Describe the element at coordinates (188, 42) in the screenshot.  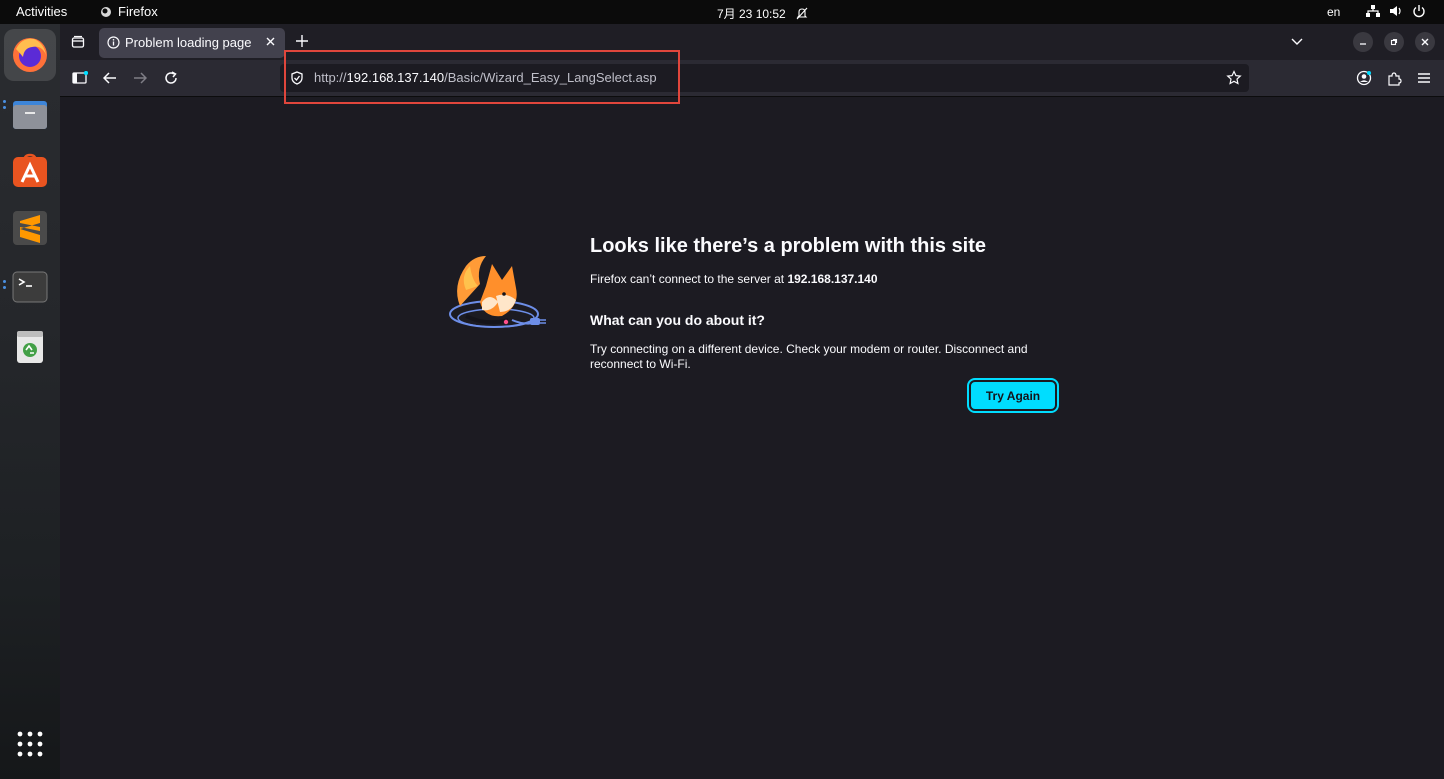
I see `tab-title: Problem loading page` at that location.